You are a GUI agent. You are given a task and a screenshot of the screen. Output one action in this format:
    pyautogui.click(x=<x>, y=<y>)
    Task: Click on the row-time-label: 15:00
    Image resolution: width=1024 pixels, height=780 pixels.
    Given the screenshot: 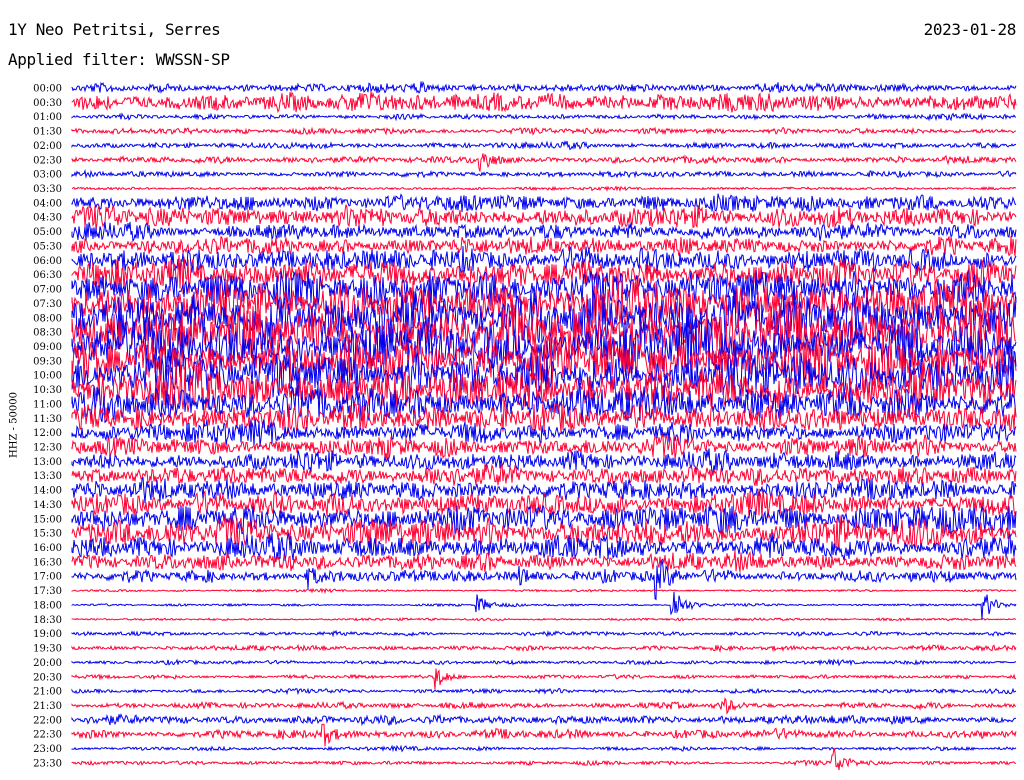 What is the action you would take?
    pyautogui.click(x=47, y=519)
    